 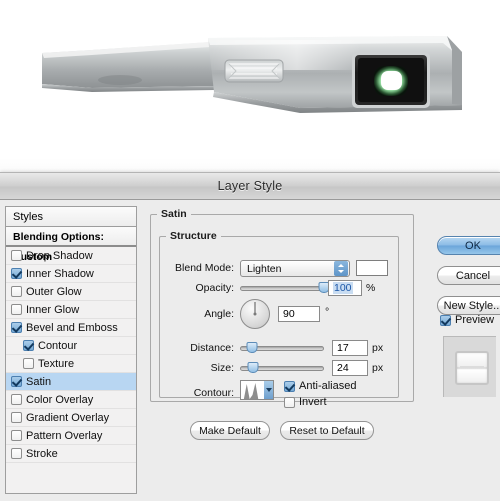 I want to click on preview-checkbox, so click(x=445, y=320).